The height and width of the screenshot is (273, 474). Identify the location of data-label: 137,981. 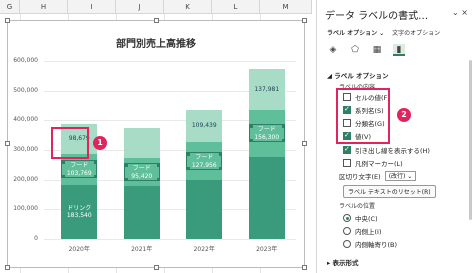
(267, 90).